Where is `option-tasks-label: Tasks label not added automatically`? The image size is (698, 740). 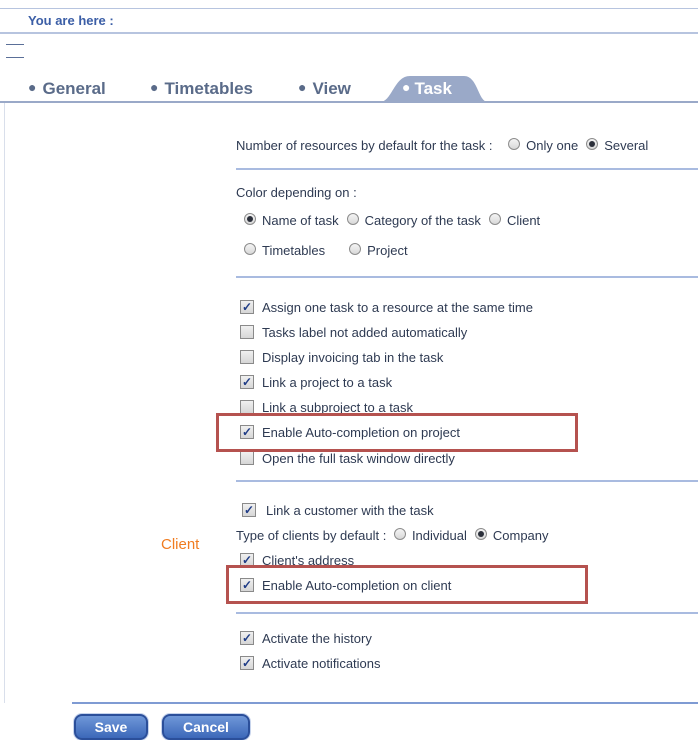
option-tasks-label: Tasks label not added automatically is located at coordinates (351, 333).